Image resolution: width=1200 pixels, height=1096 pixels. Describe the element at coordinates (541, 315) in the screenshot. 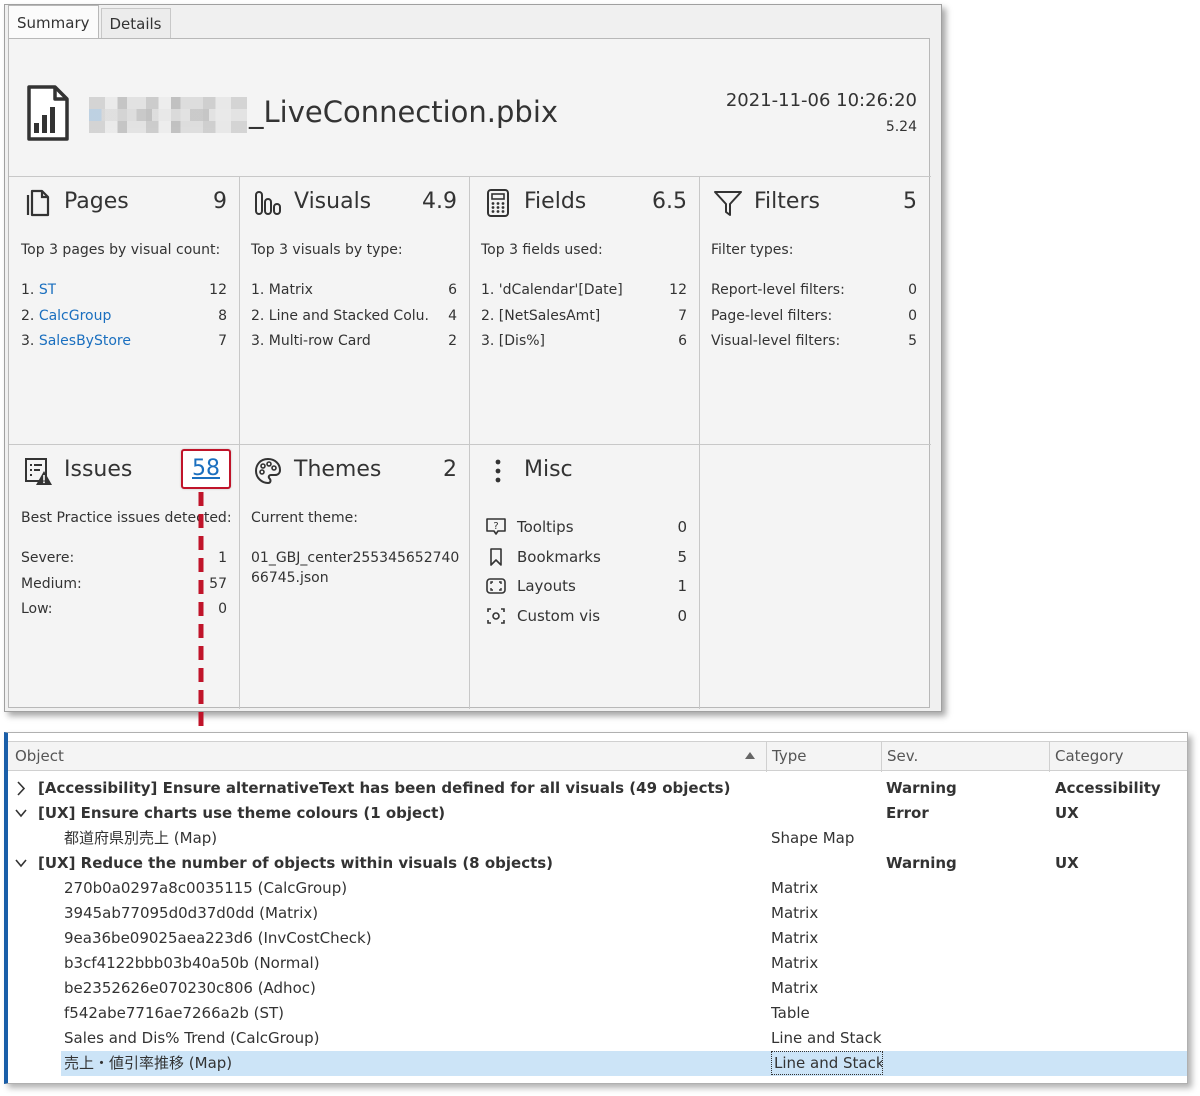

I see `row-label: 2. [NetSalesAmt]` at that location.